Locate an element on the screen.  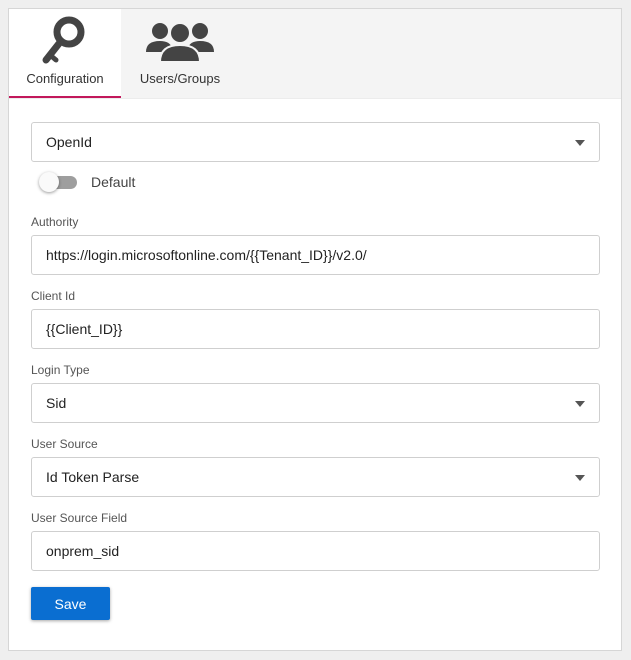
key-icon is located at coordinates (65, 41).